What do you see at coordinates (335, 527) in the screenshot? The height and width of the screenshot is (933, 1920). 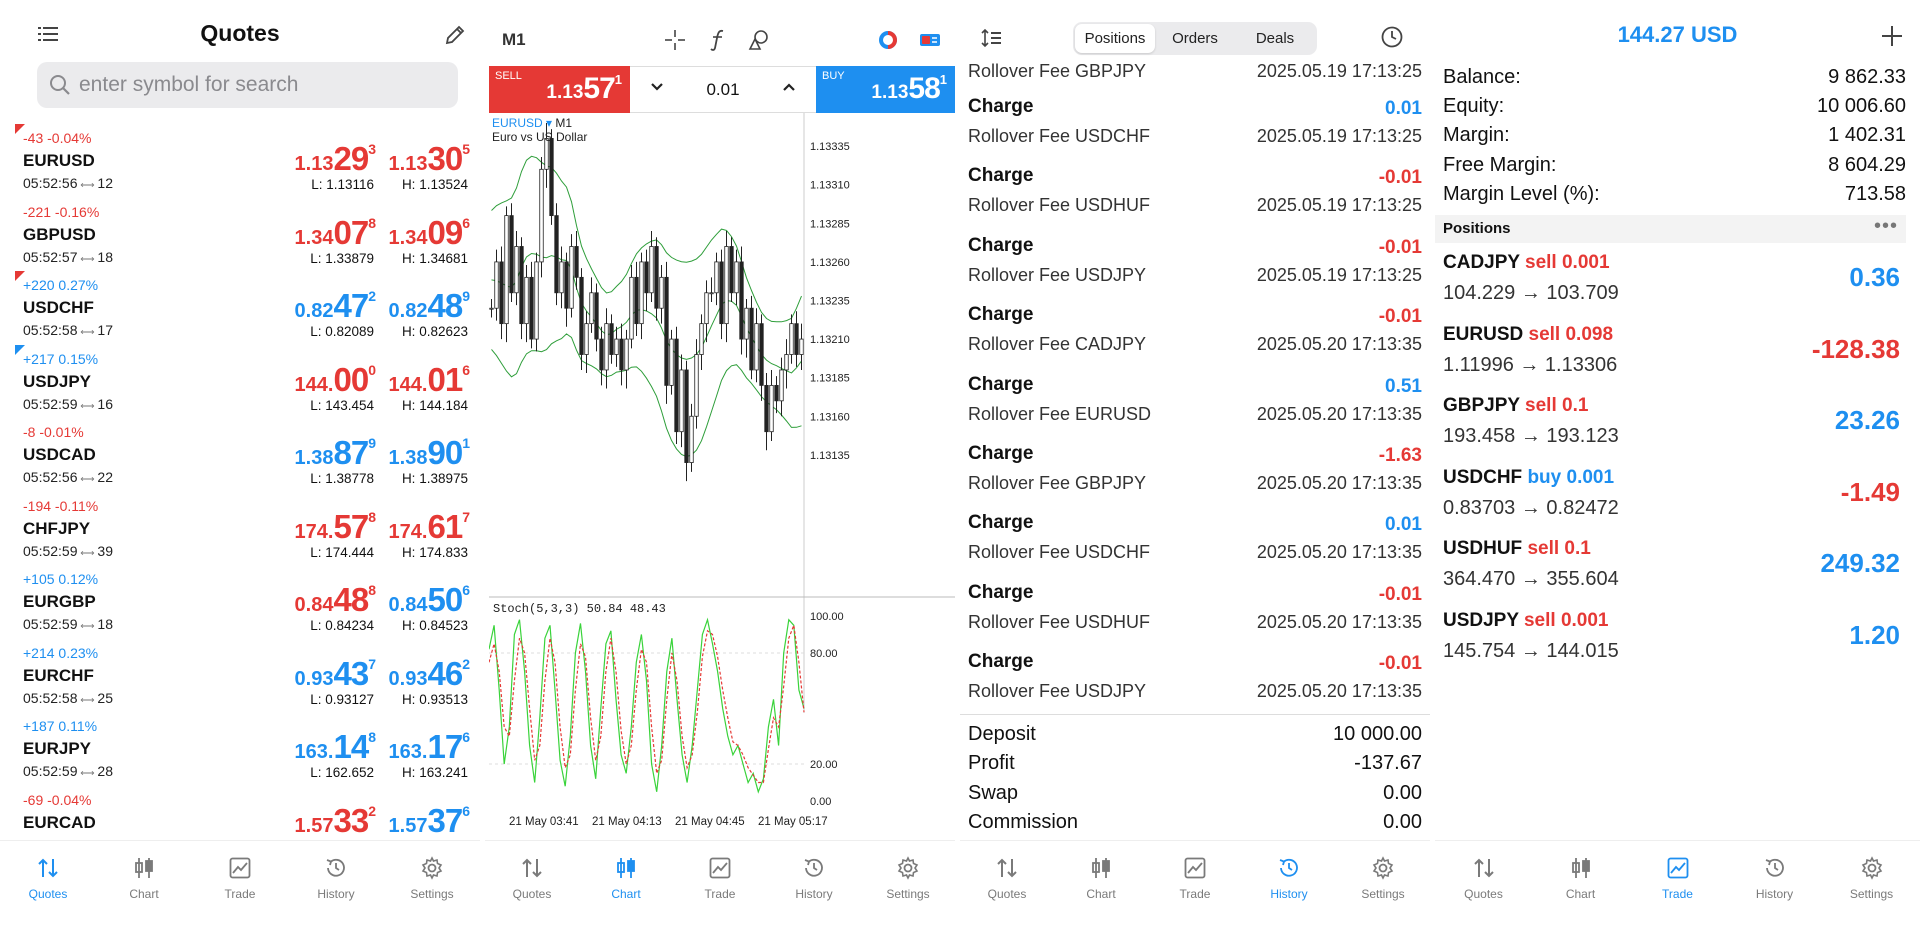 I see `bid-price: 174.578` at bounding box center [335, 527].